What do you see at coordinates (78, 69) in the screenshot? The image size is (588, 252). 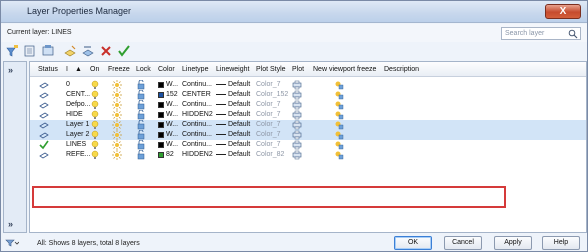 I see `sort-ascending-icon: ▲` at bounding box center [78, 69].